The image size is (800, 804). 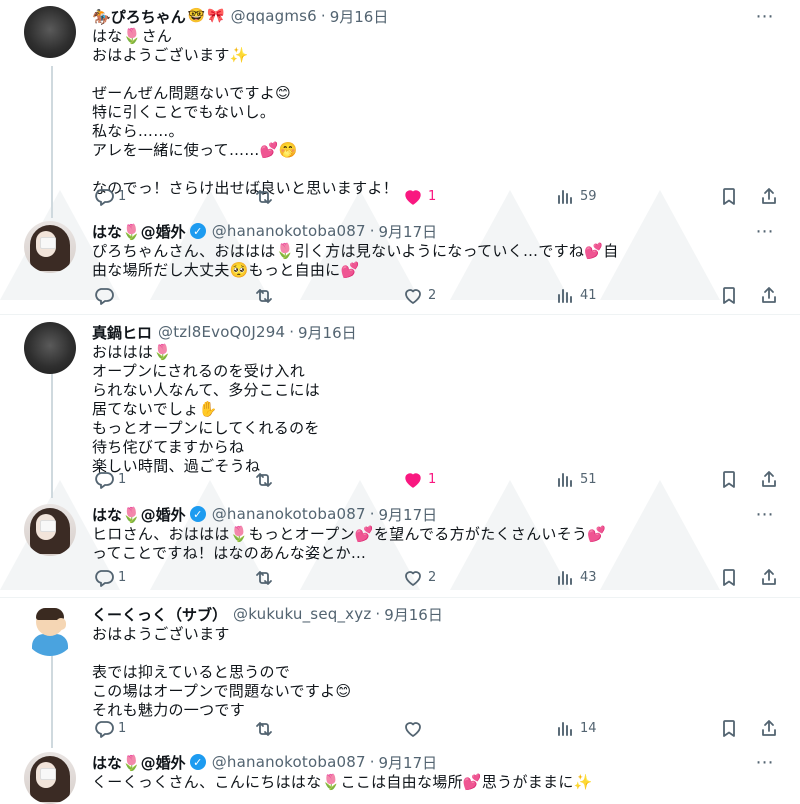 I want to click on text-line: くーくっくさん、こんにちははな🌷ここは自由な場所💕思うがままに✨, so click(x=342, y=782).